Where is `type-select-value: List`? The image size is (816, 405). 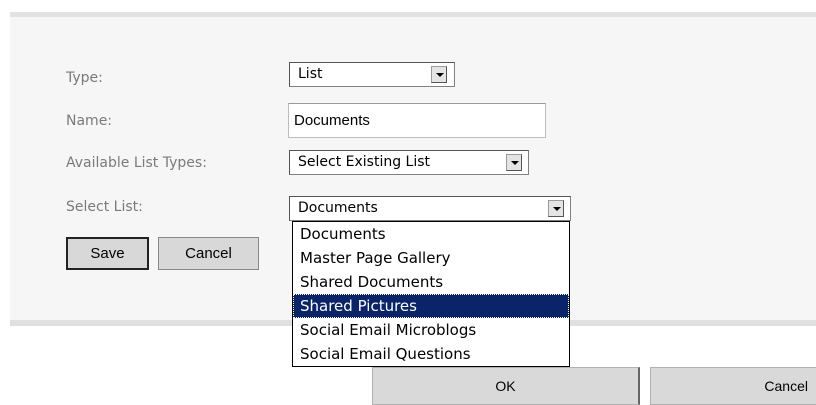 type-select-value: List is located at coordinates (310, 74).